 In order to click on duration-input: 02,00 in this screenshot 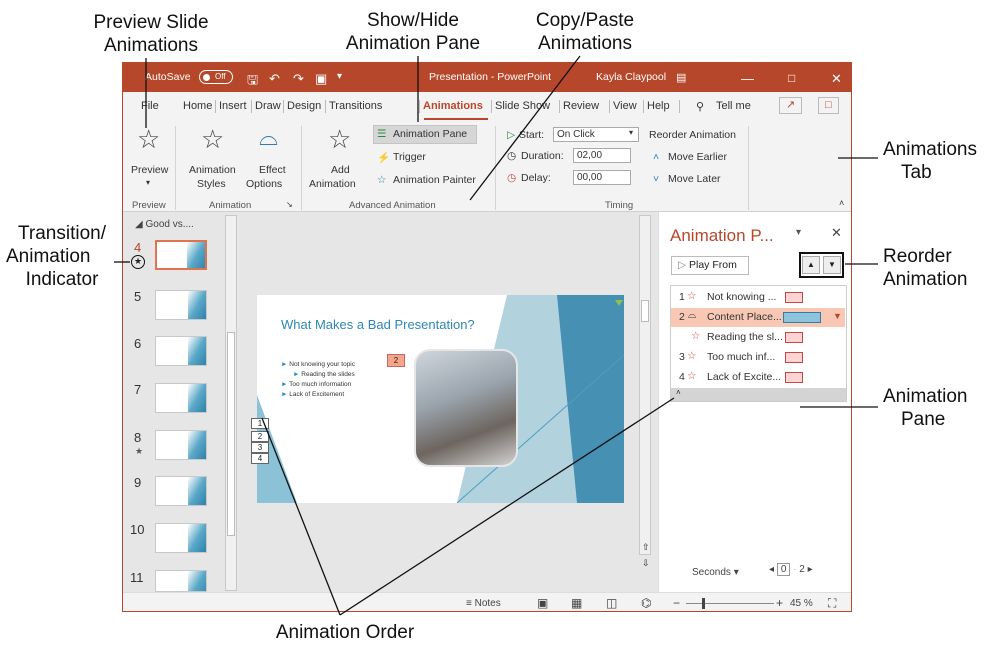, I will do `click(602, 155)`.